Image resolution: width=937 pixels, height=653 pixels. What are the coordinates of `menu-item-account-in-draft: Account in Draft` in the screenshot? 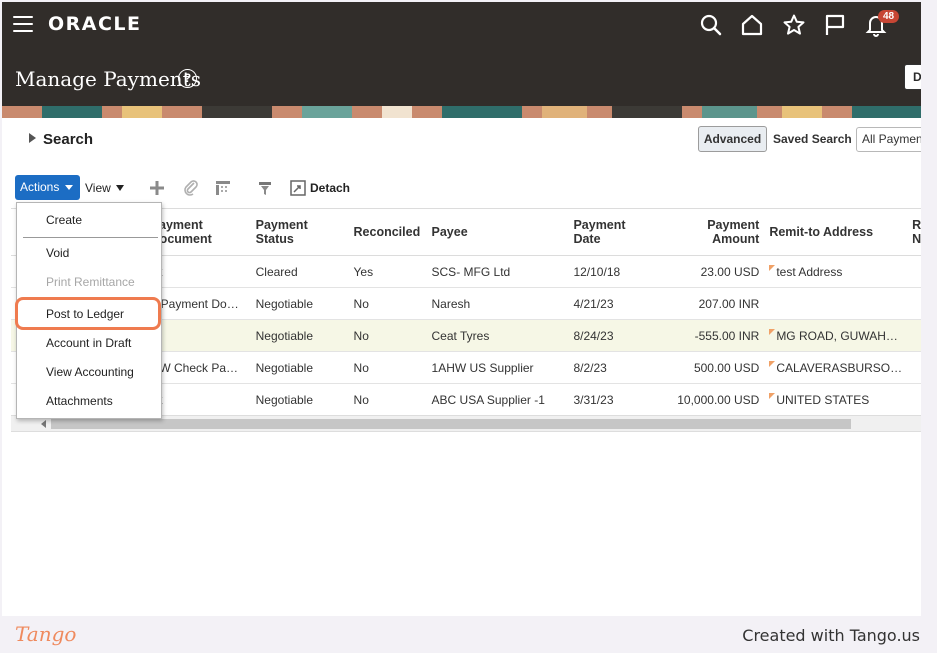 It's located at (89, 343).